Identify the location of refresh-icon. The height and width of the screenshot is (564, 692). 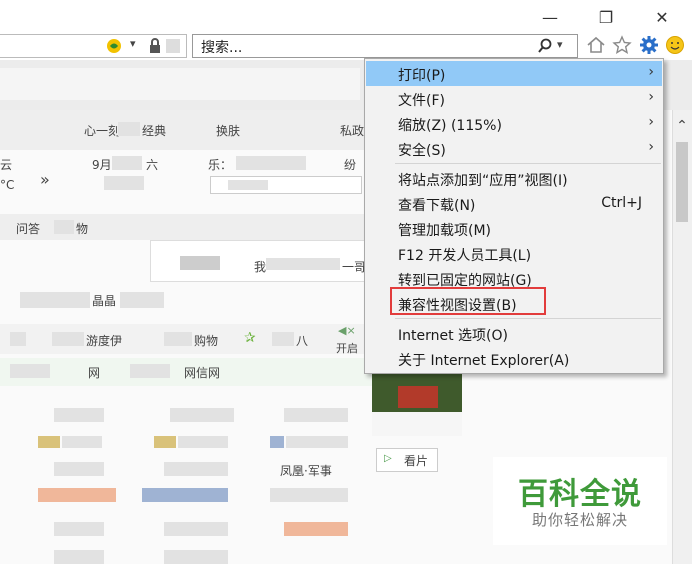
(173, 46).